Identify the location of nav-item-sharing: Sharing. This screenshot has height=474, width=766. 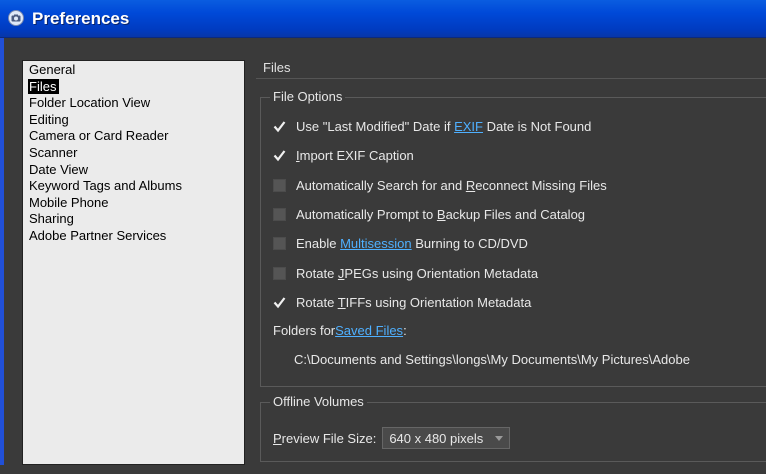
(133, 220).